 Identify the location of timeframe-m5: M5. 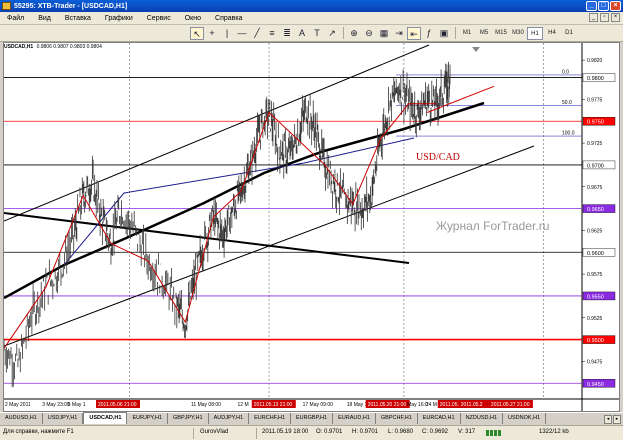
(484, 33).